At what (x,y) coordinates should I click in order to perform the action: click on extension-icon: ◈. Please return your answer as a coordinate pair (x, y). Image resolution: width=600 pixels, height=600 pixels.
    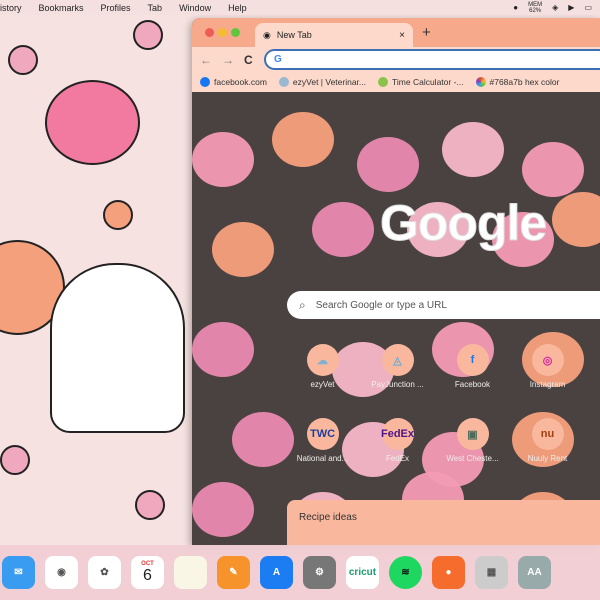
    Looking at the image, I should click on (555, 7).